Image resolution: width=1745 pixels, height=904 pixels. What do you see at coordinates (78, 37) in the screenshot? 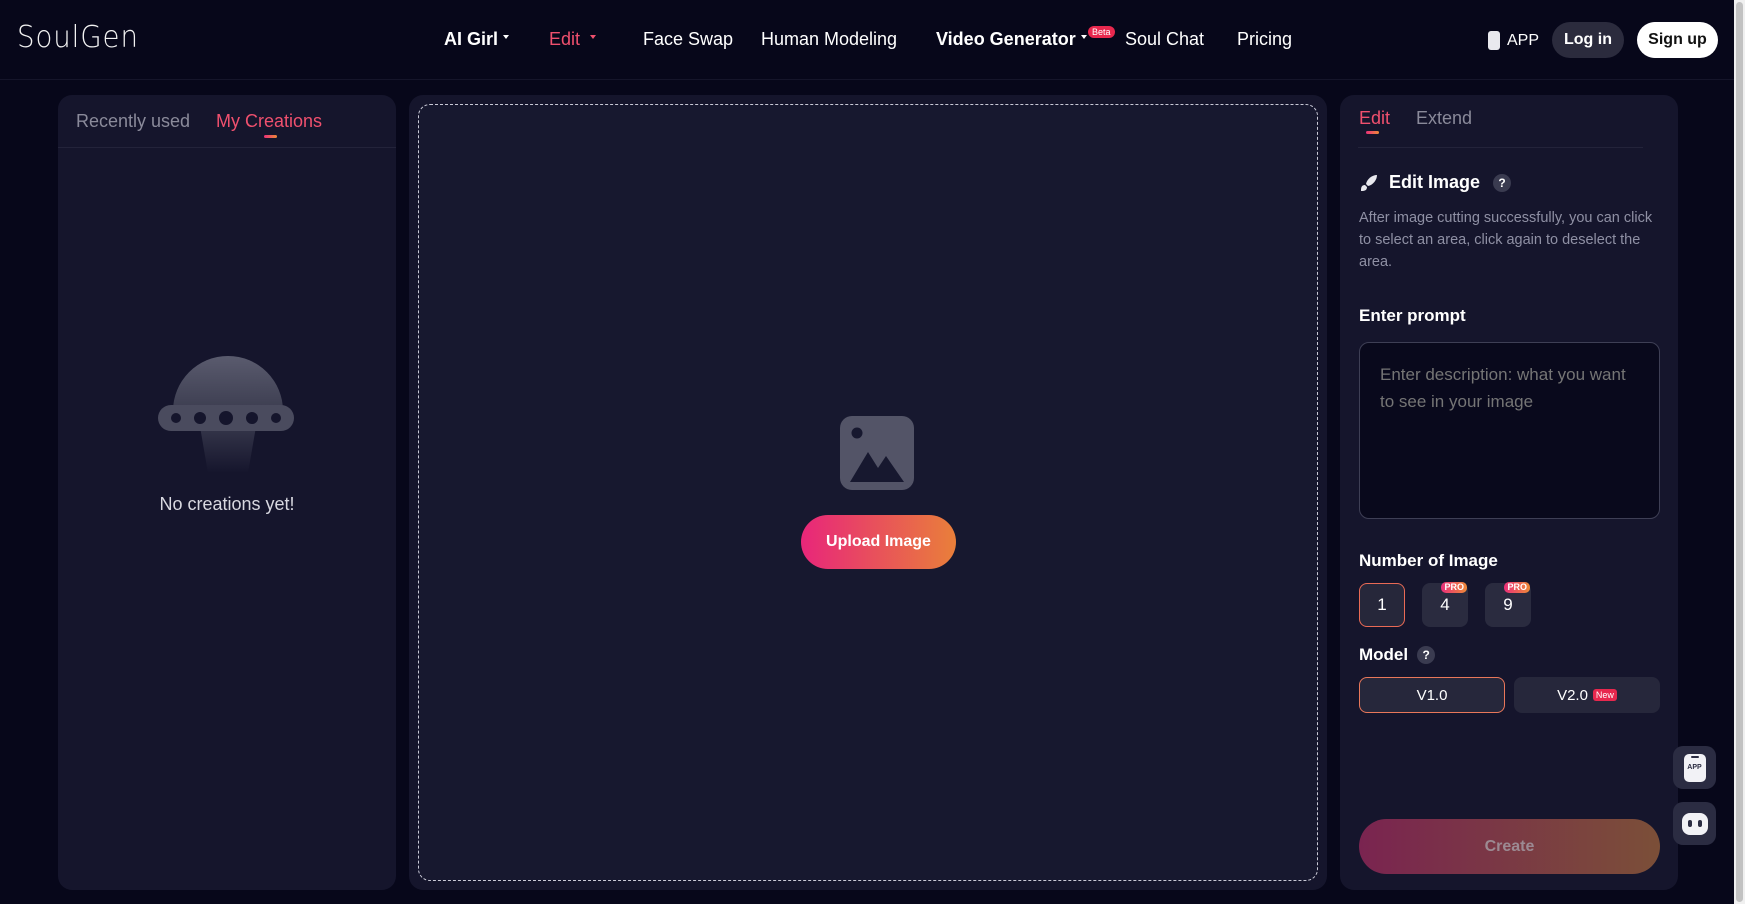
I see `soulgen-logo: SoulGen` at bounding box center [78, 37].